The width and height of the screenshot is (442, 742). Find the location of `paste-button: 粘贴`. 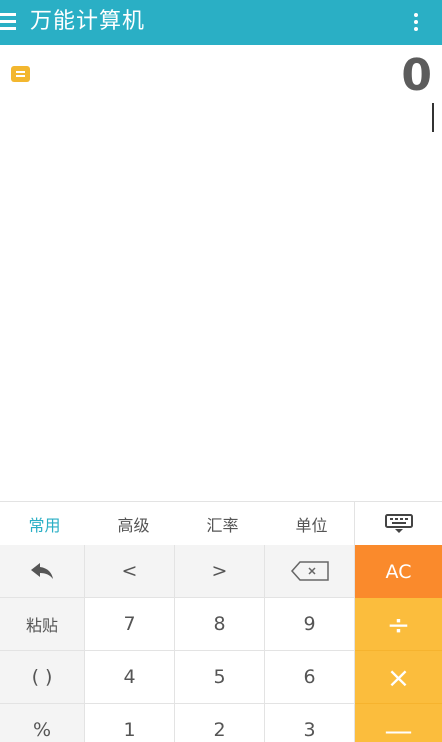

paste-button: 粘贴 is located at coordinates (42, 624).